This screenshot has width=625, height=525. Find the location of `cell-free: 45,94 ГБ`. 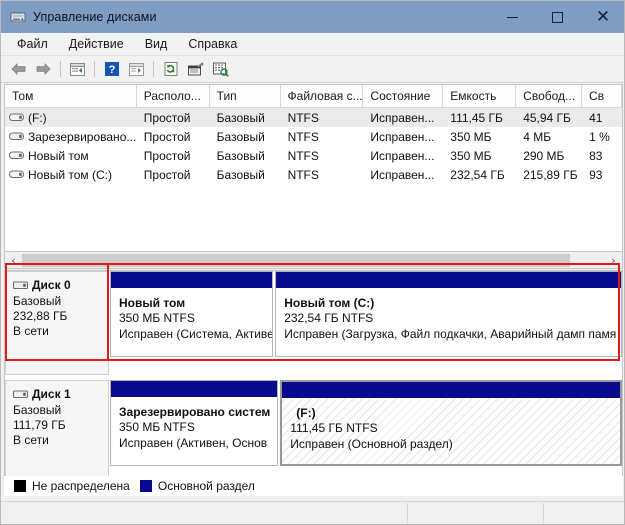

cell-free: 45,94 ГБ is located at coordinates (547, 117).